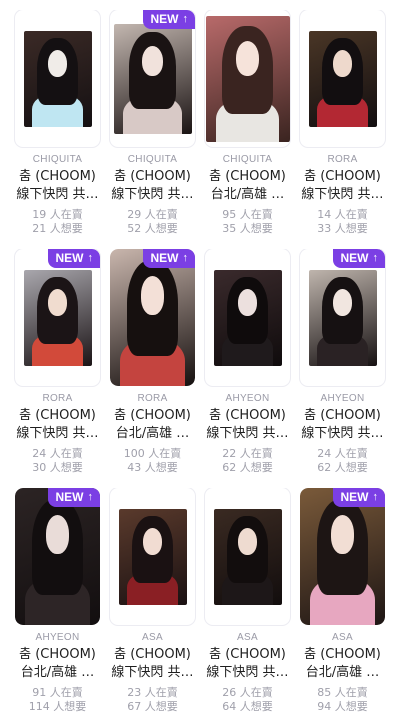 Image resolution: width=400 pixels, height=727 pixels. I want to click on wanting-count: 35 人想要, so click(247, 228).